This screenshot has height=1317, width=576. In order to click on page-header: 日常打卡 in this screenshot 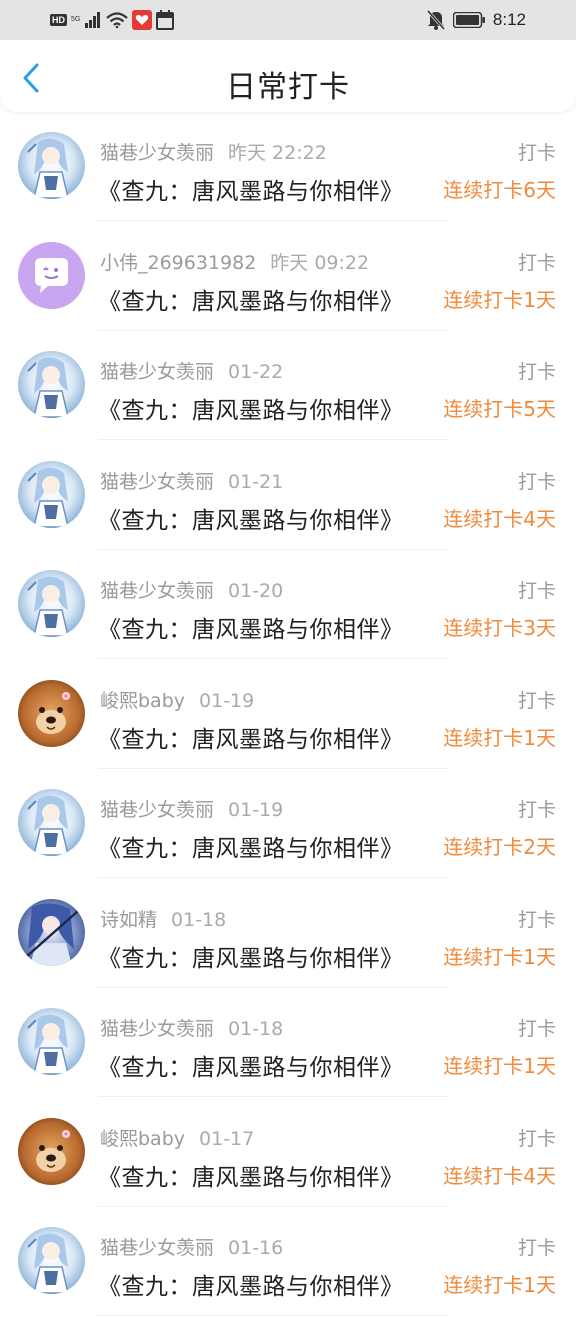, I will do `click(288, 76)`.